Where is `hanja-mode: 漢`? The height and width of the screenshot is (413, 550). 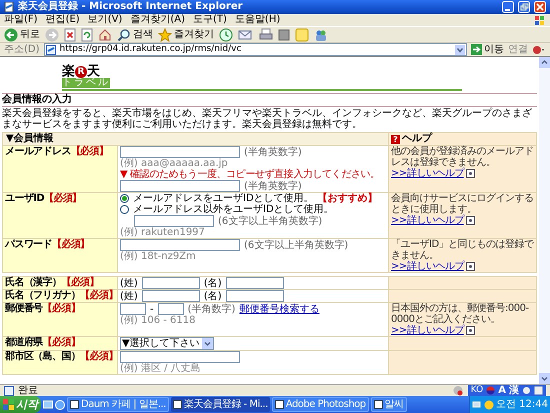
hanja-mode: 漢 is located at coordinates (514, 390).